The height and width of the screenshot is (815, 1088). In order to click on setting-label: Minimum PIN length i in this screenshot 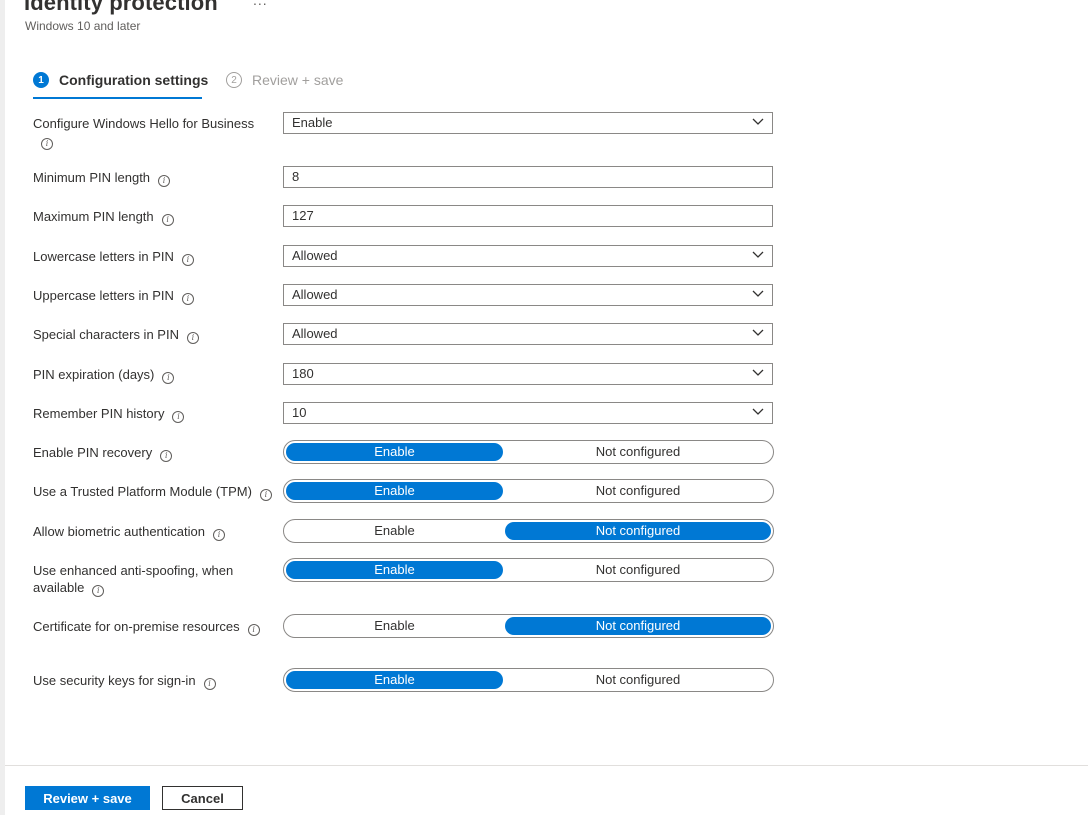, I will do `click(153, 178)`.